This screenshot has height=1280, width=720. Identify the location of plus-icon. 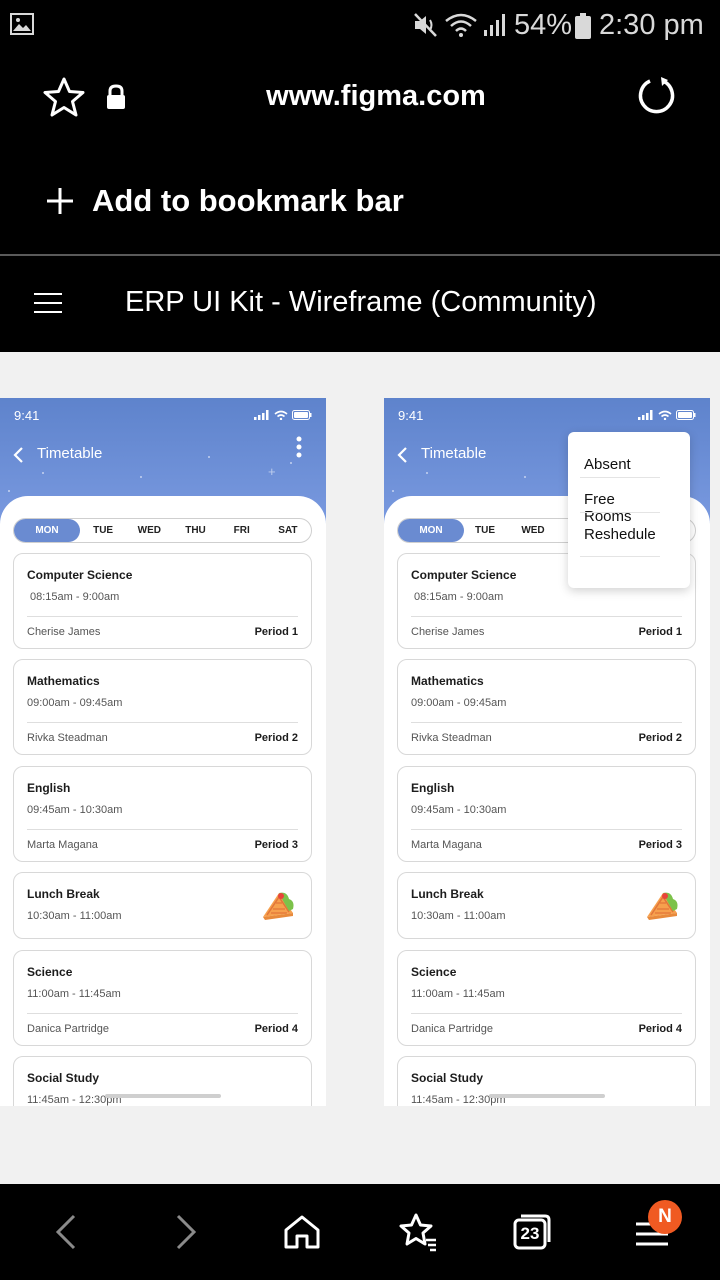
(60, 201).